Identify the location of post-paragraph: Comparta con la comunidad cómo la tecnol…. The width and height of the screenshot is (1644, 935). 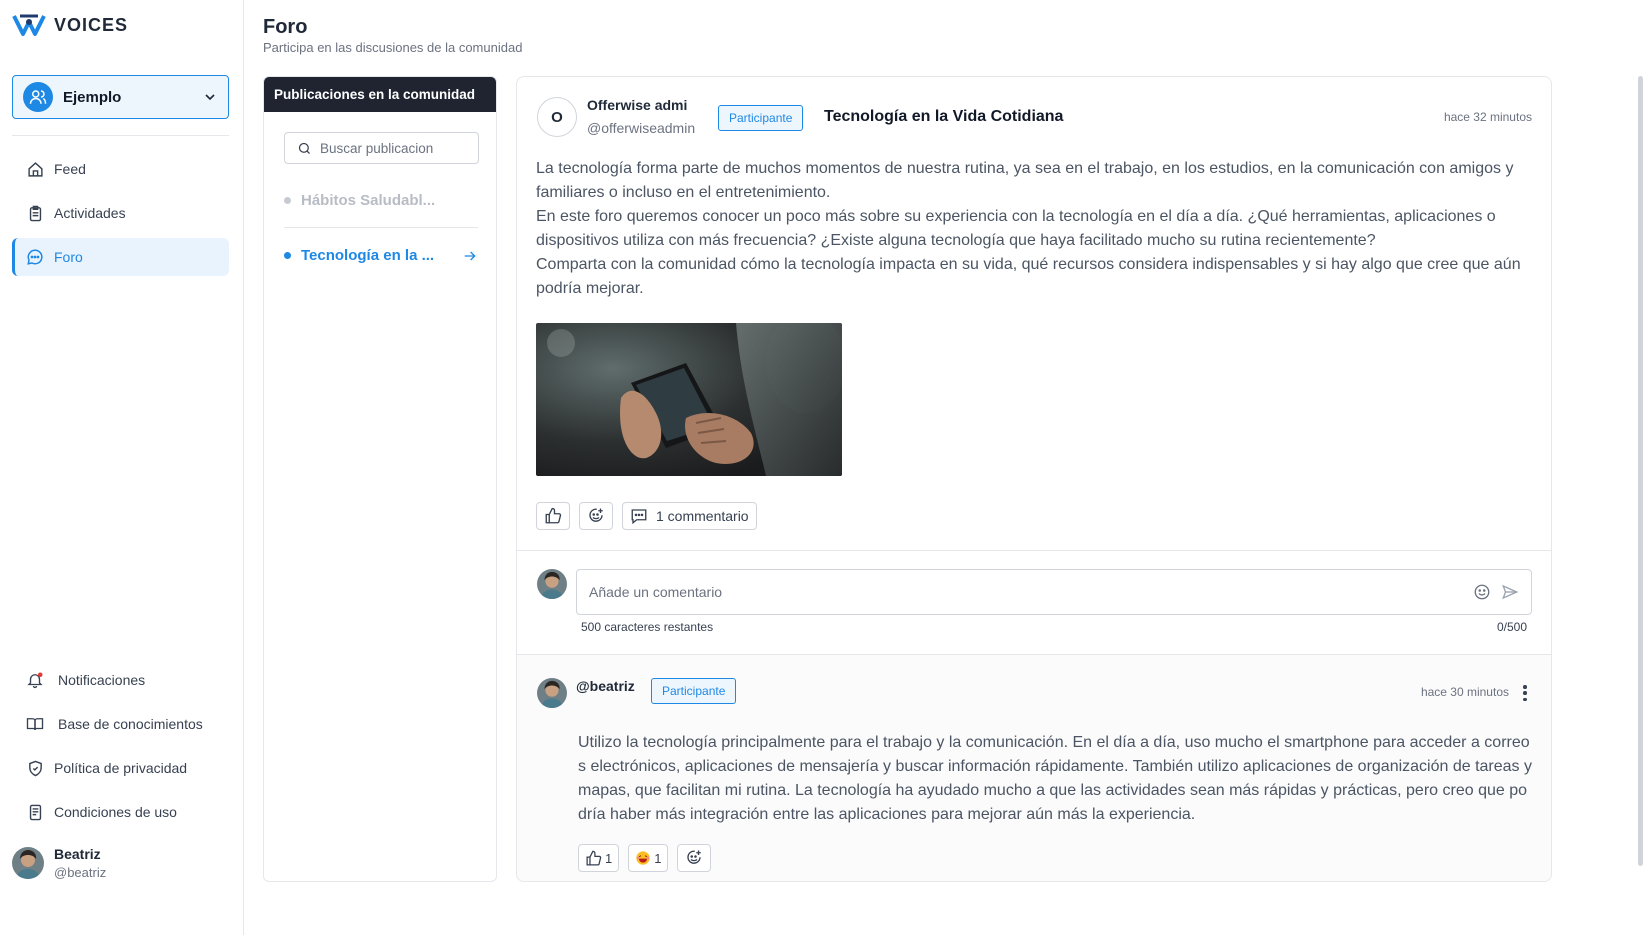
(1028, 276).